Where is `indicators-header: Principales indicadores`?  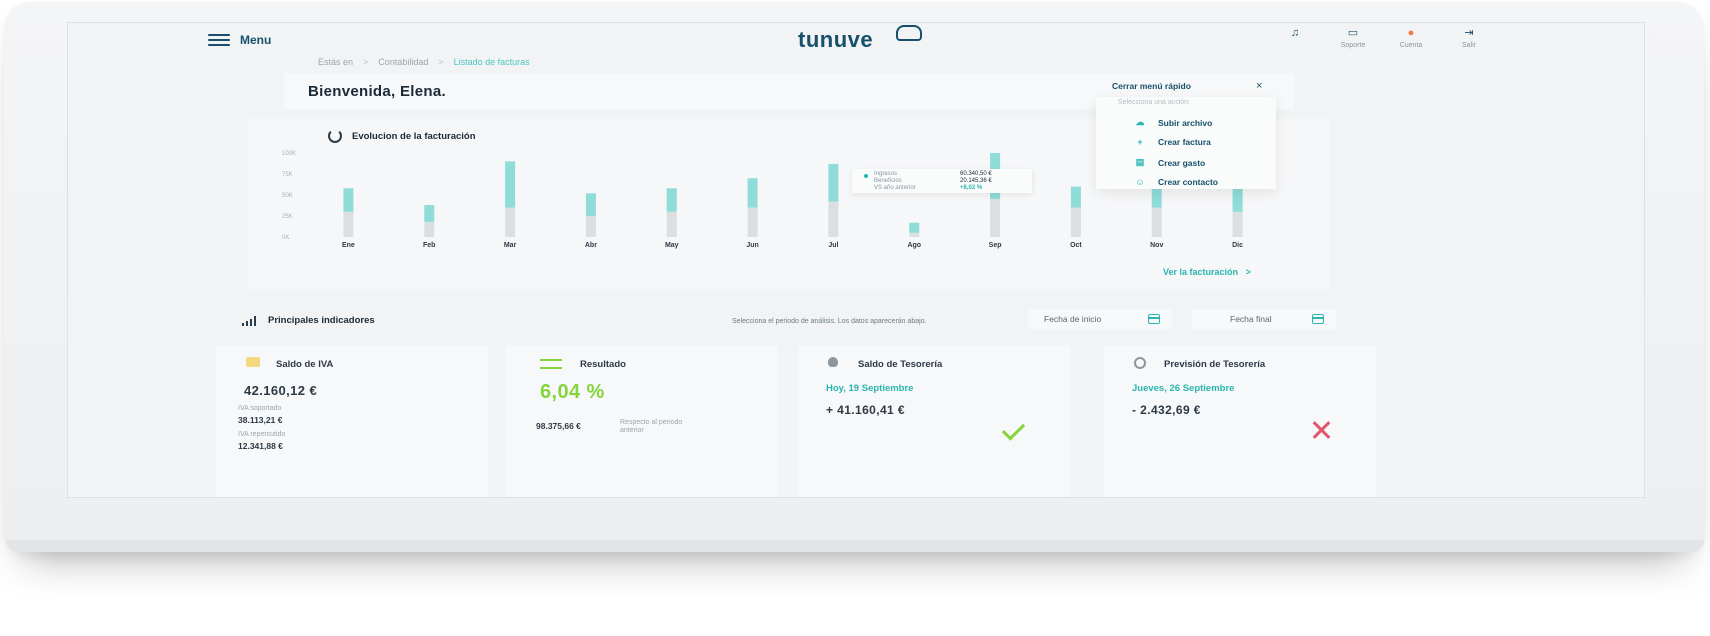 indicators-header: Principales indicadores is located at coordinates (308, 320).